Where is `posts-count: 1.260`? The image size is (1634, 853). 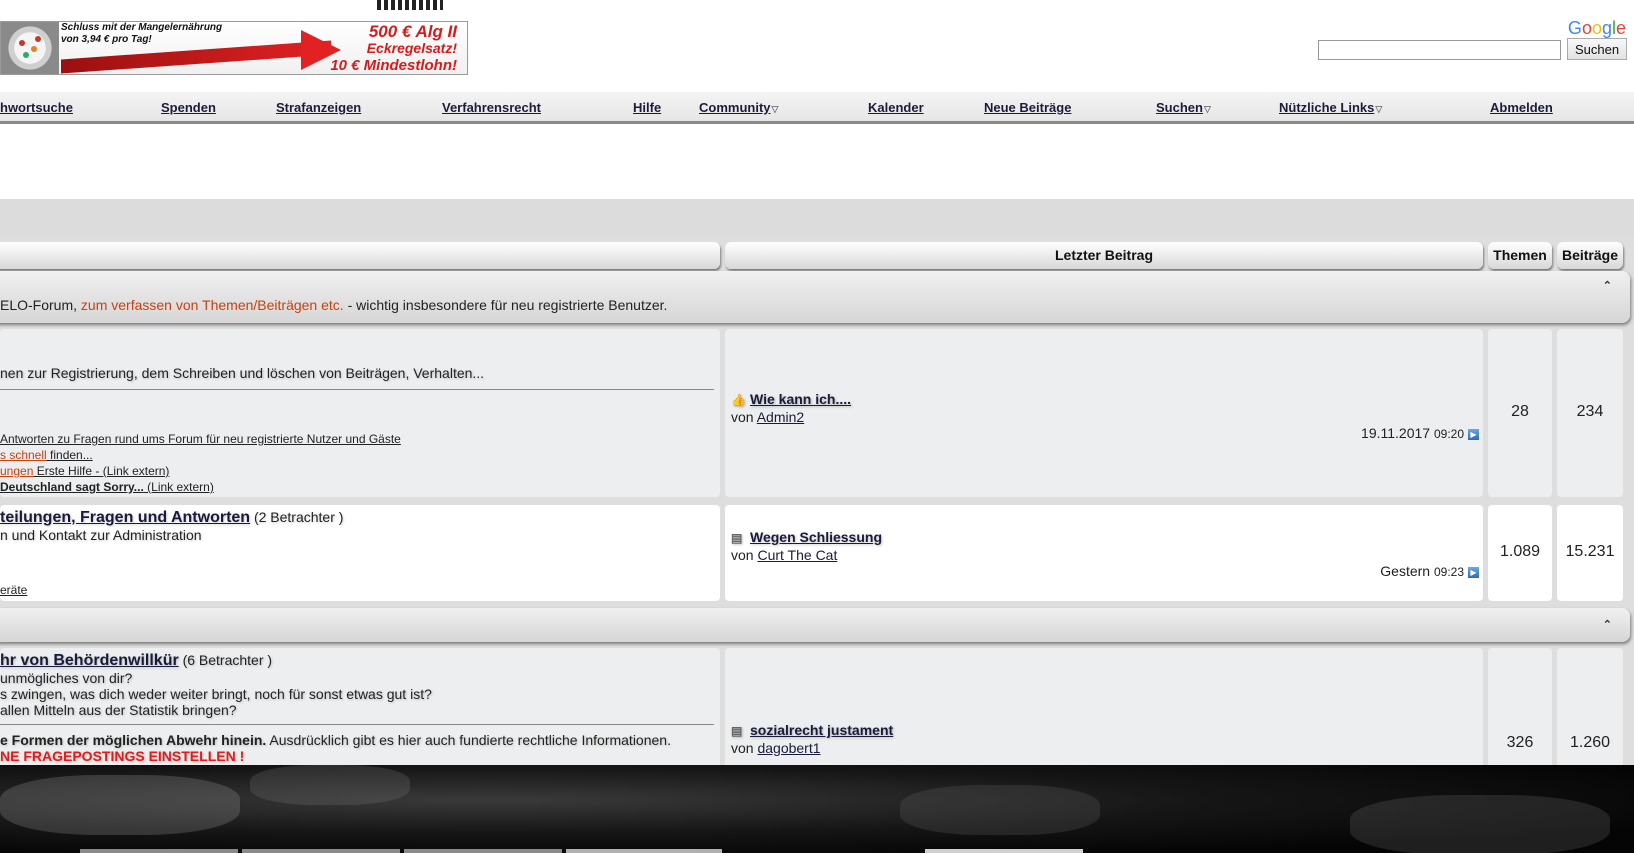 posts-count: 1.260 is located at coordinates (1590, 742).